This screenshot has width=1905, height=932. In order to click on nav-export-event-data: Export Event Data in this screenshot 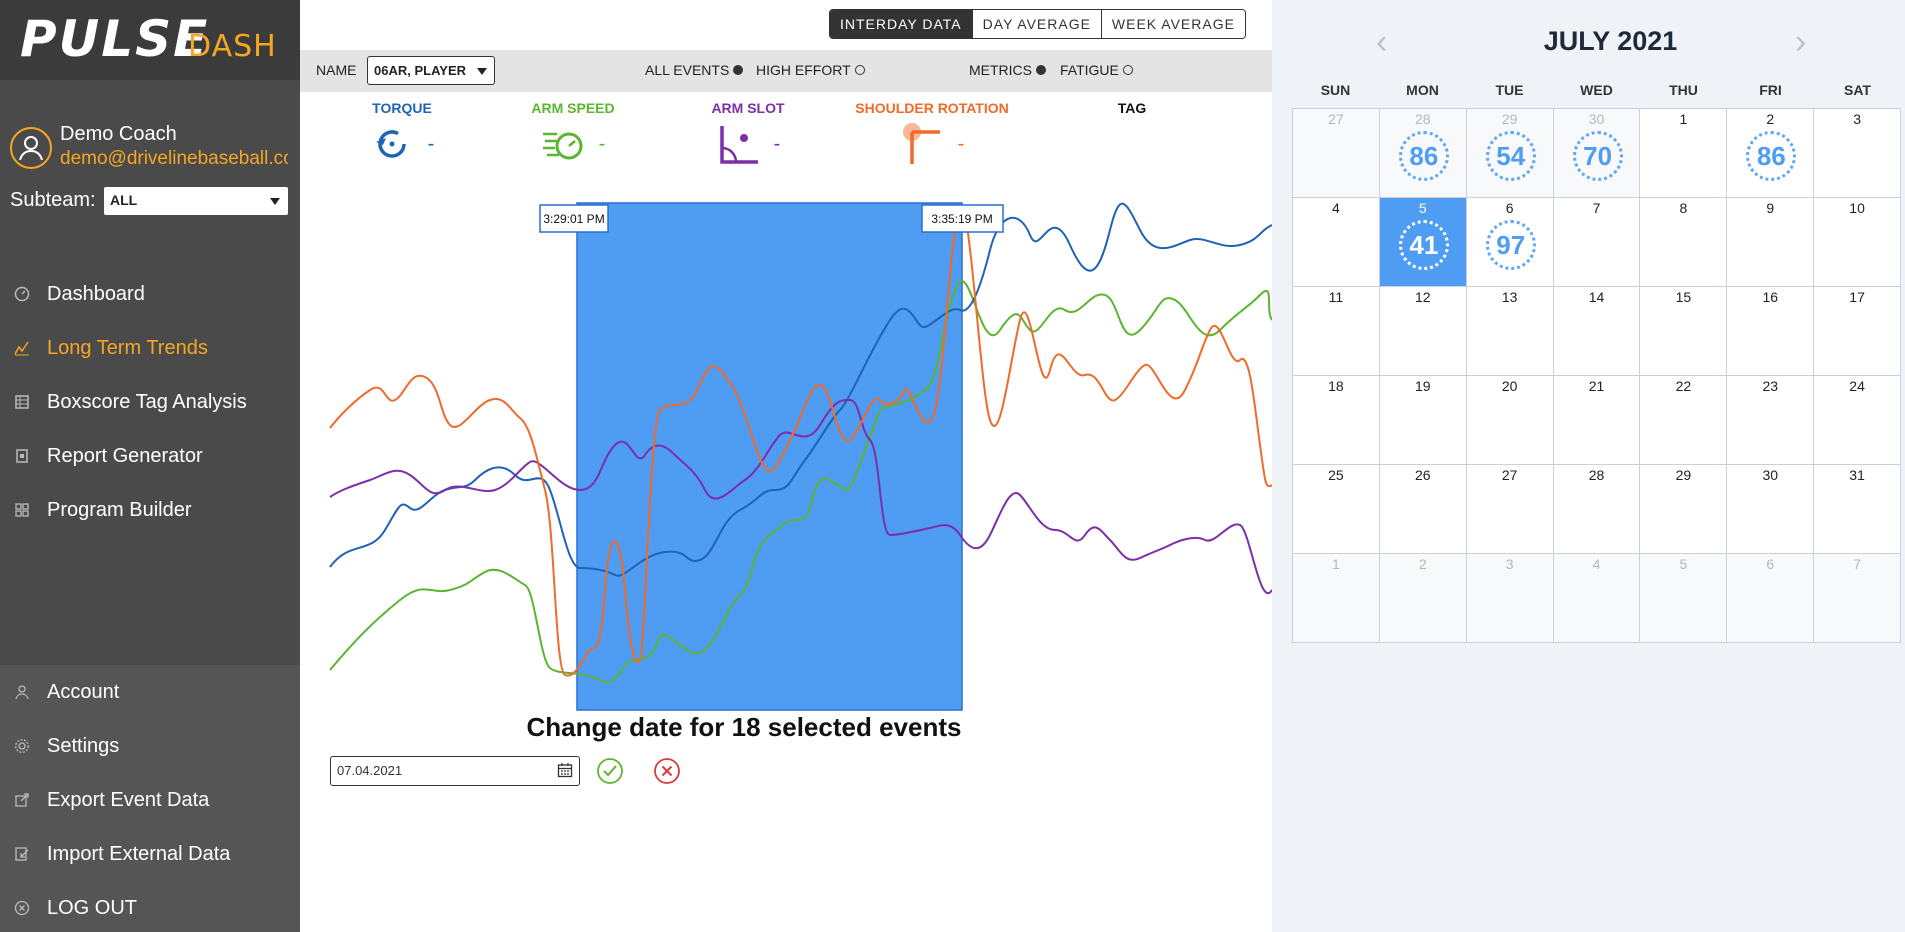, I will do `click(150, 800)`.